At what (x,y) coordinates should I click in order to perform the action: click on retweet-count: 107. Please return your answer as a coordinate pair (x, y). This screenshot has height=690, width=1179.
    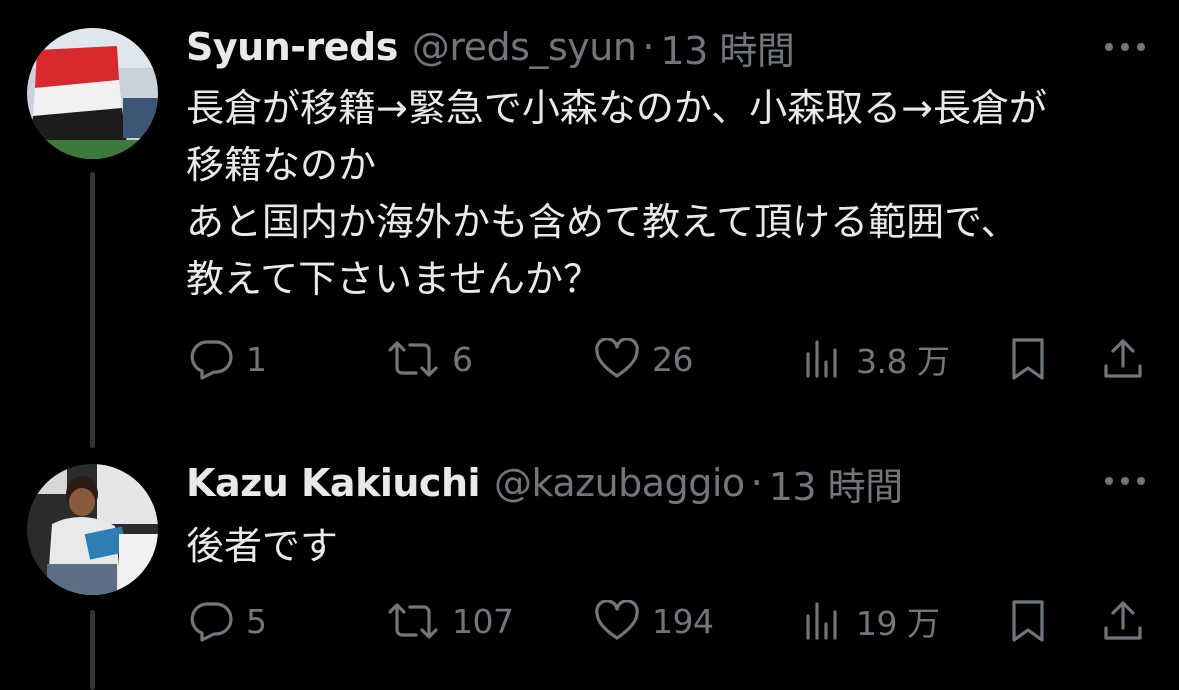
    Looking at the image, I should click on (483, 621).